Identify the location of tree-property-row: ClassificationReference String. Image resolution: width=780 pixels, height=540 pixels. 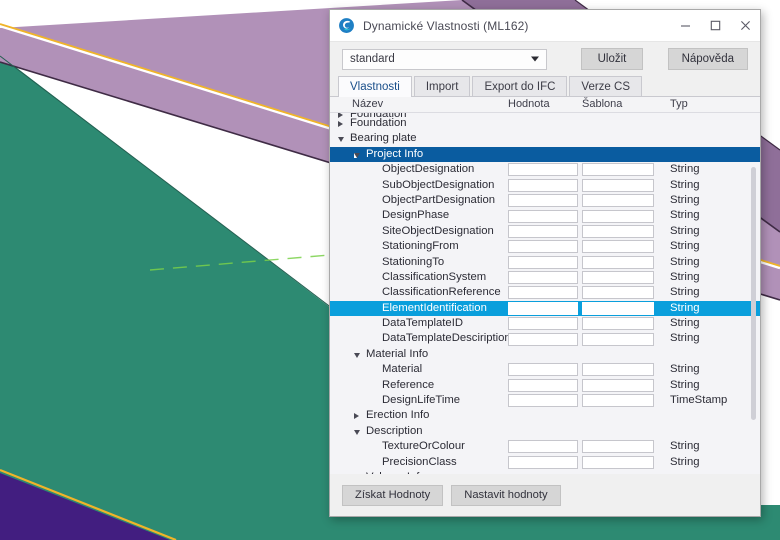
(545, 292).